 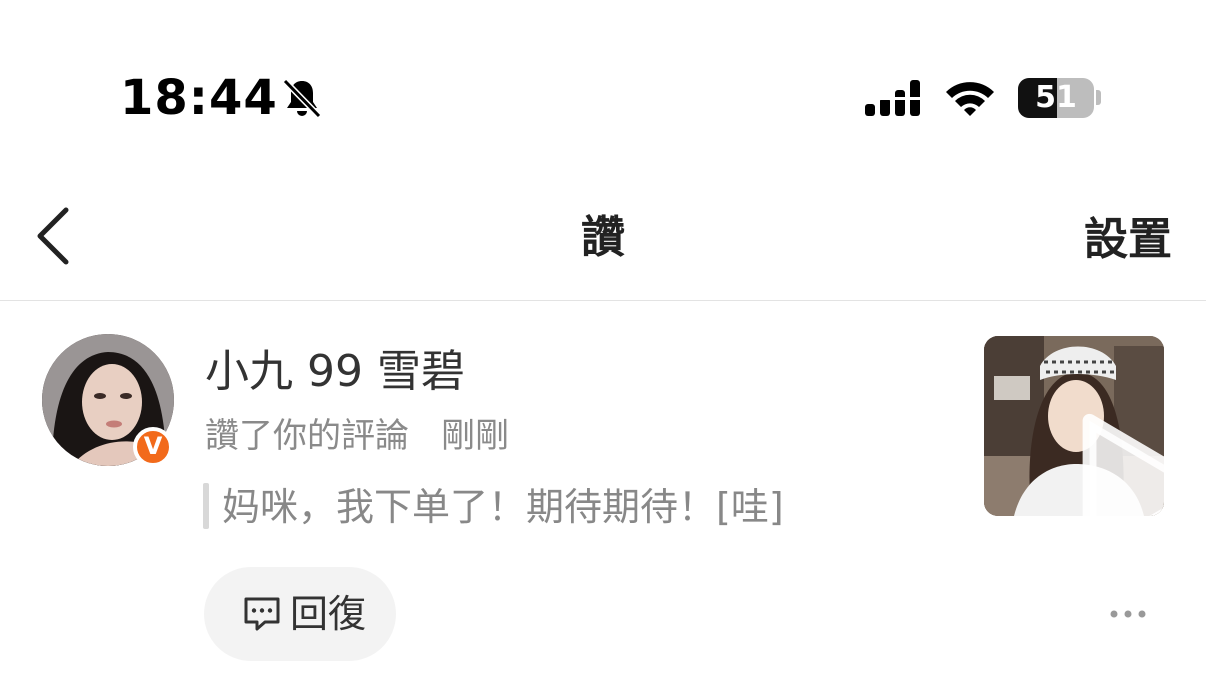 What do you see at coordinates (199, 98) in the screenshot?
I see `status-time: 18:44` at bounding box center [199, 98].